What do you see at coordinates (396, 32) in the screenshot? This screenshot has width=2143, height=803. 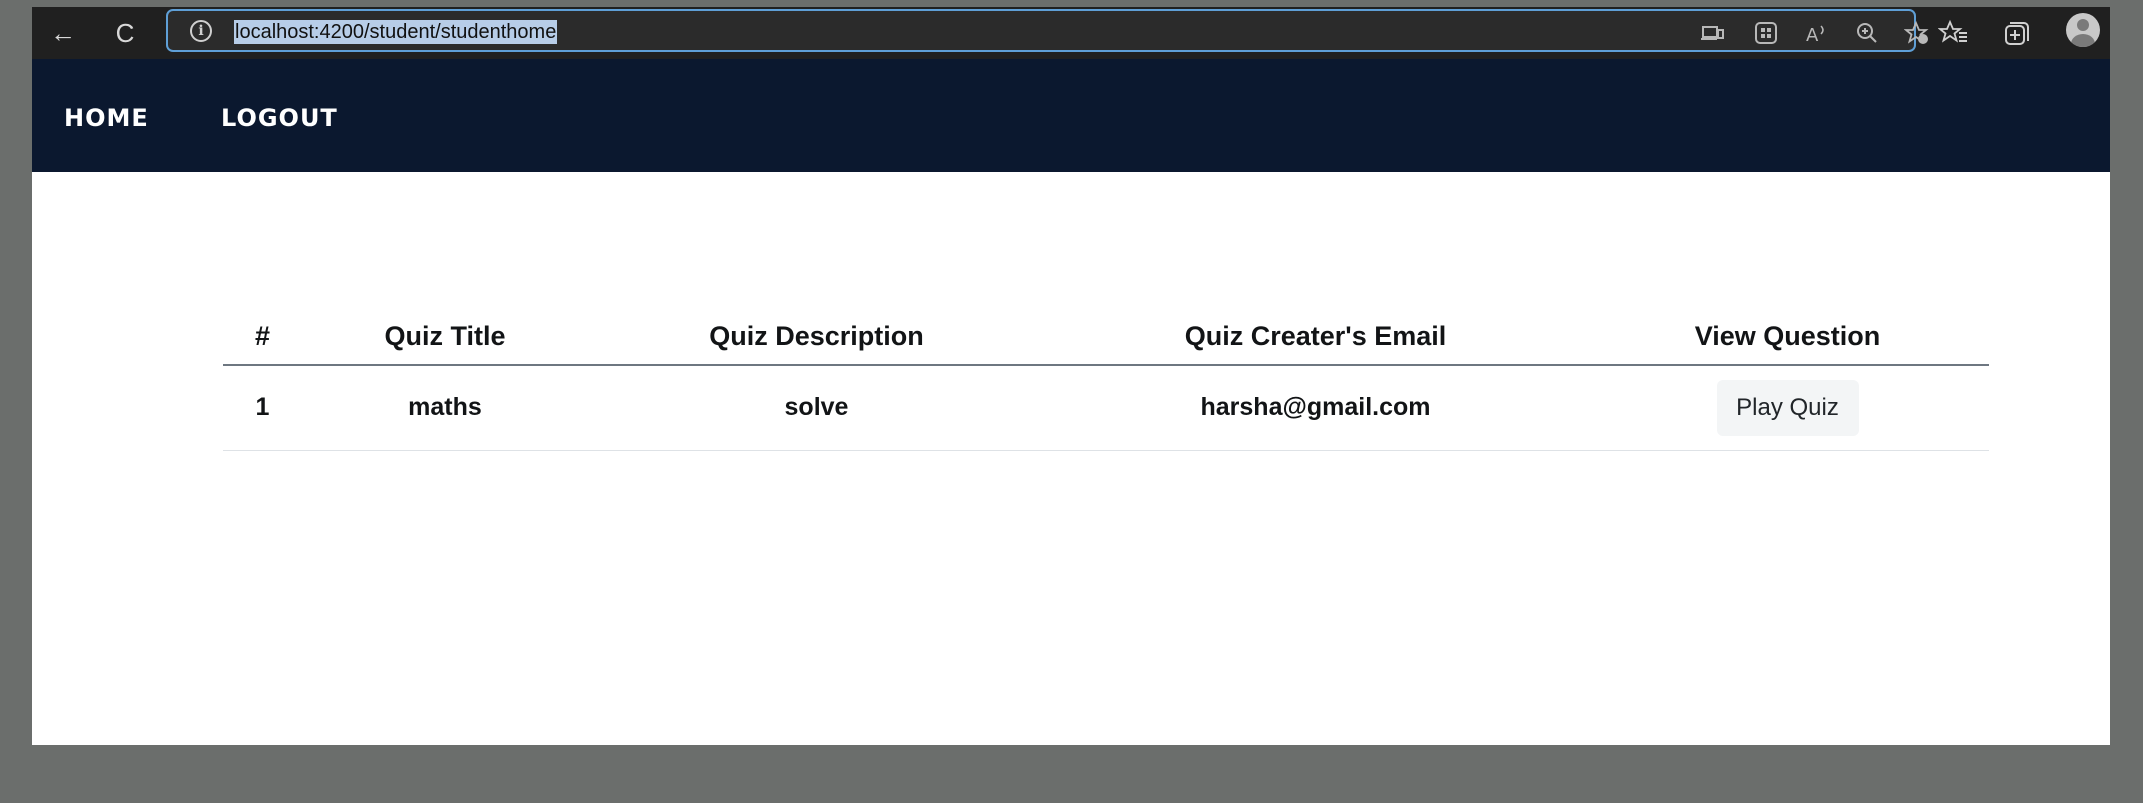 I see `url-text: localhost:4200/student/studenthome` at bounding box center [396, 32].